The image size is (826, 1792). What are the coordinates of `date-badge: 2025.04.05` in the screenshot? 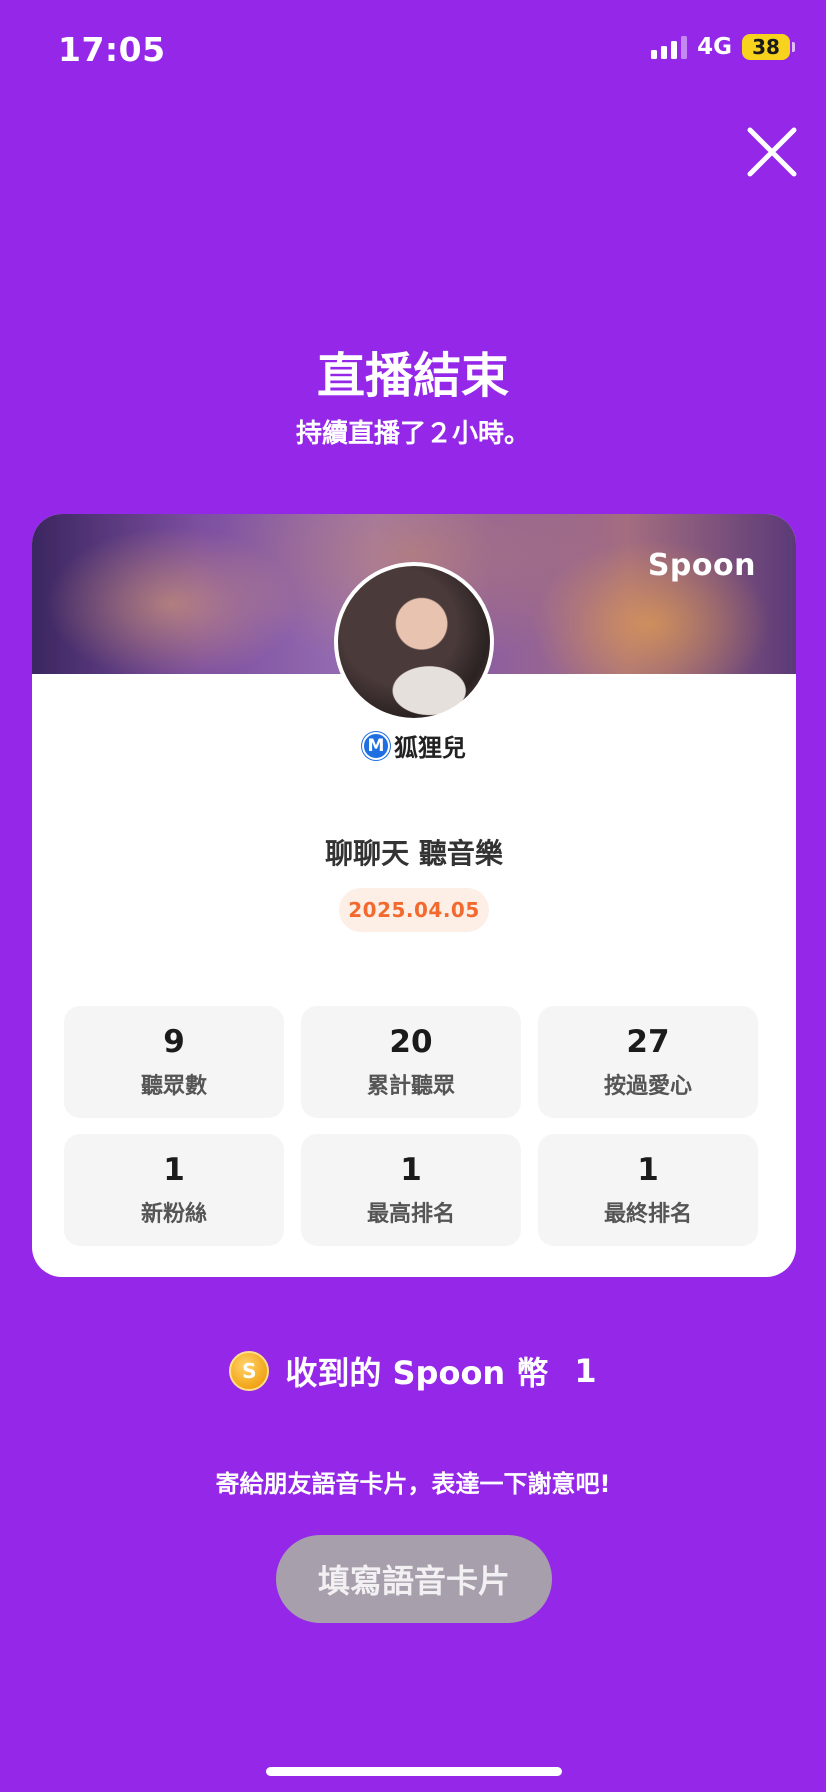 It's located at (414, 910).